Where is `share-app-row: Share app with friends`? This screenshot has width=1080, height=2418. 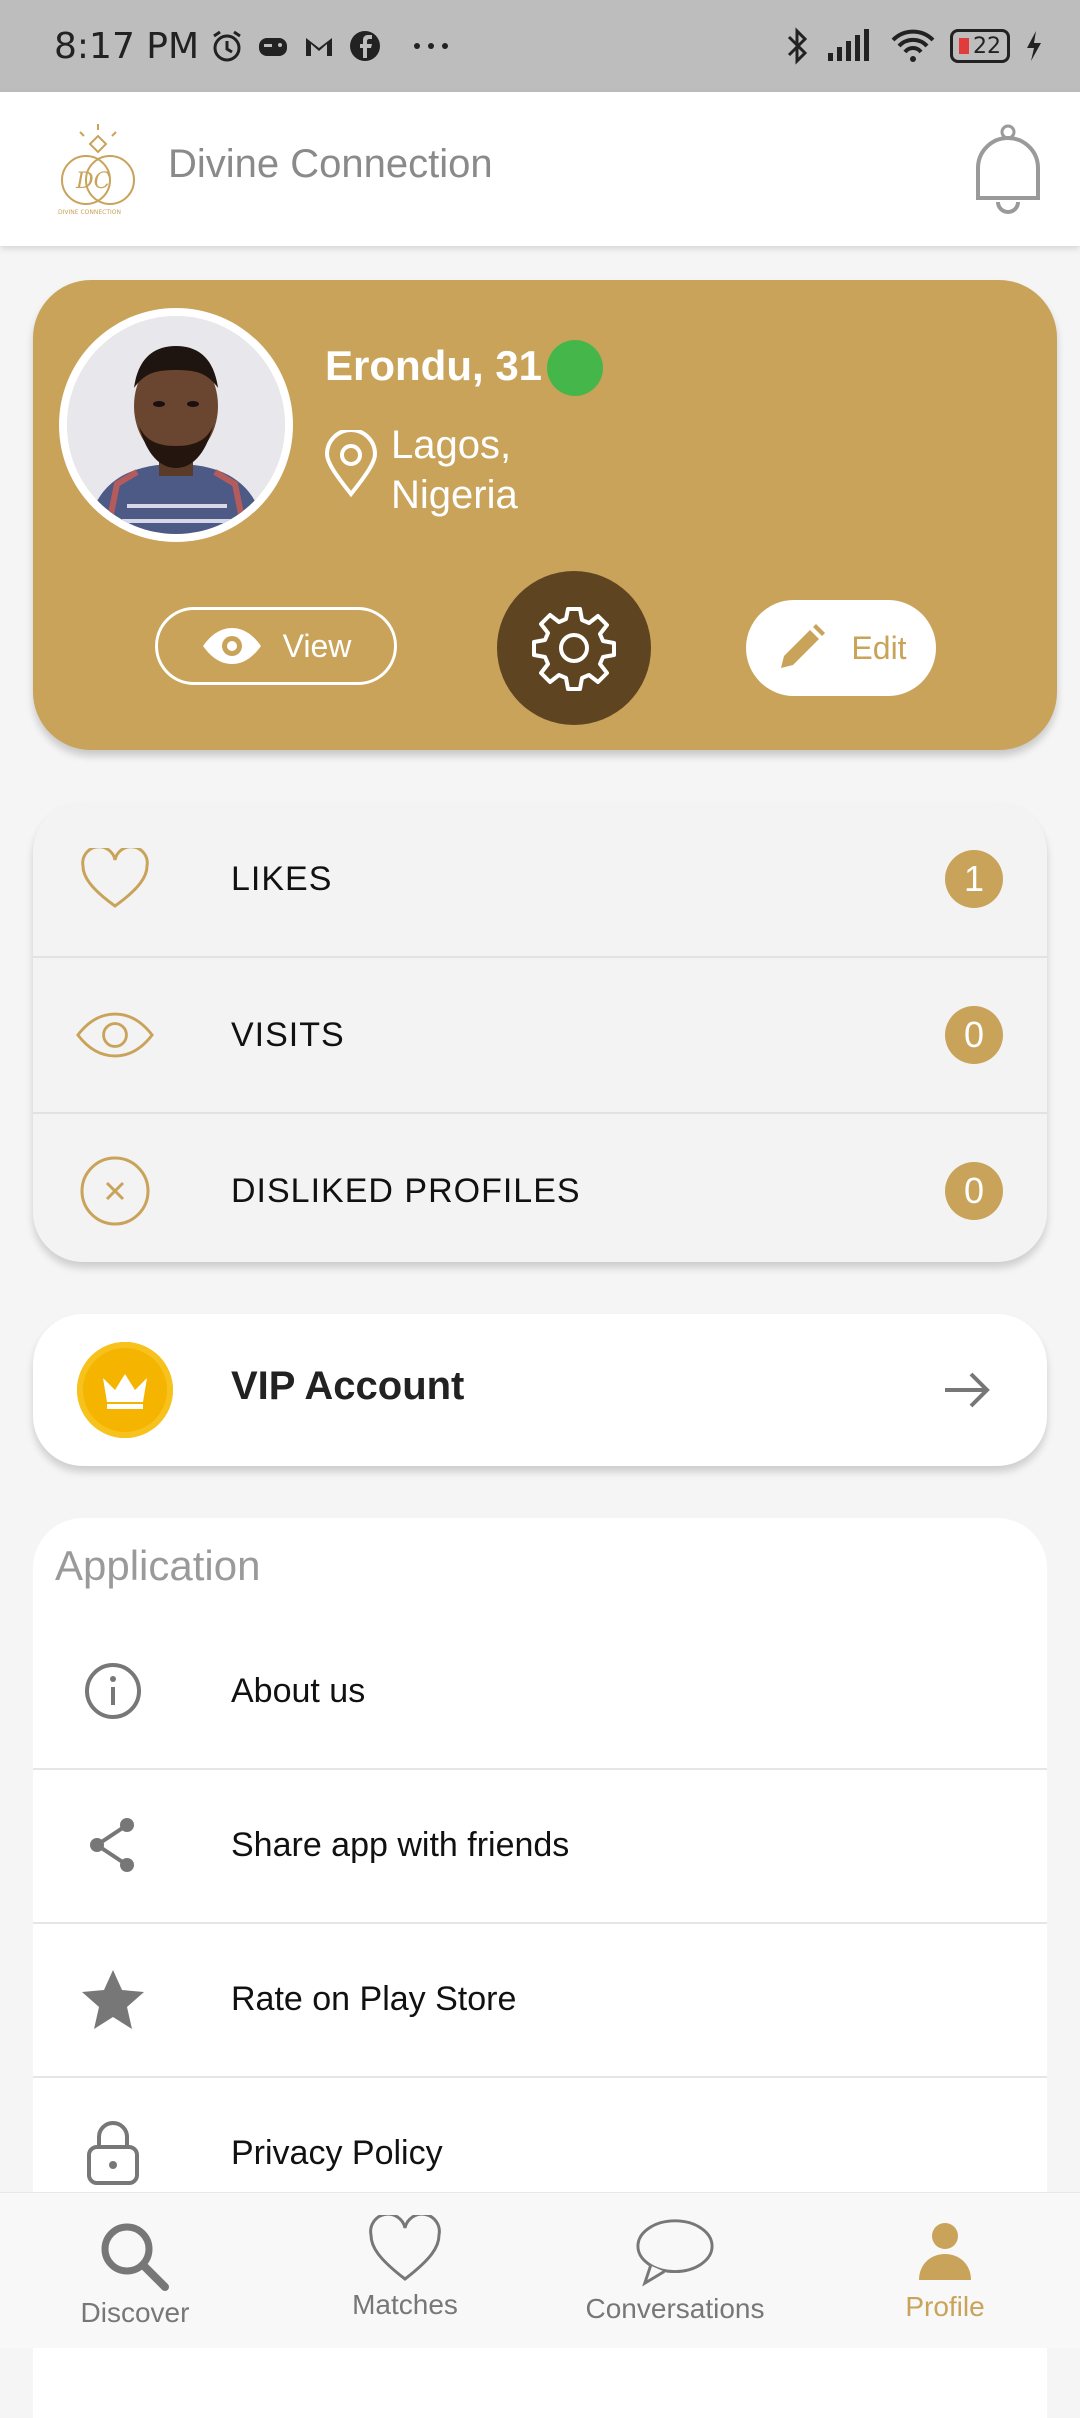 share-app-row: Share app with friends is located at coordinates (540, 1846).